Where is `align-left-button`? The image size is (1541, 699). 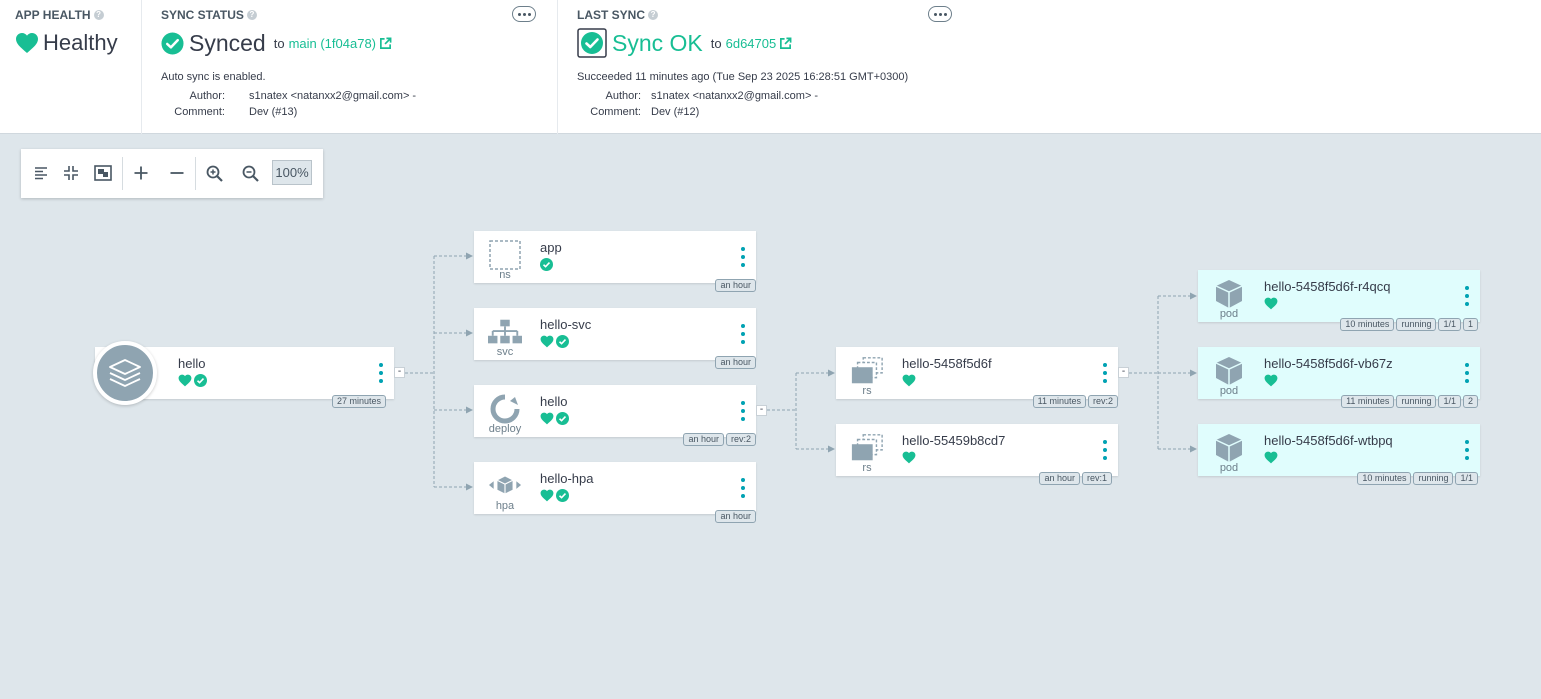 align-left-button is located at coordinates (41, 173).